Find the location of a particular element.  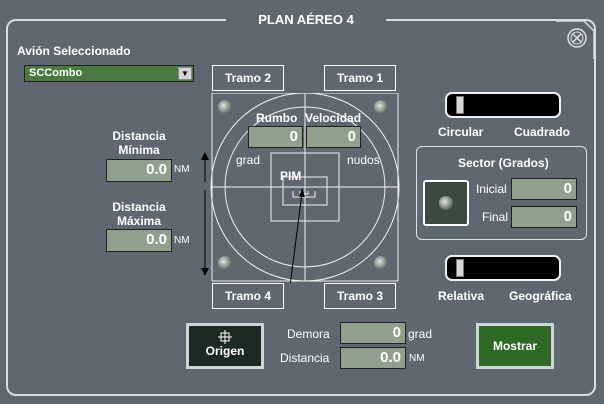

final-label: Final is located at coordinates (495, 217).